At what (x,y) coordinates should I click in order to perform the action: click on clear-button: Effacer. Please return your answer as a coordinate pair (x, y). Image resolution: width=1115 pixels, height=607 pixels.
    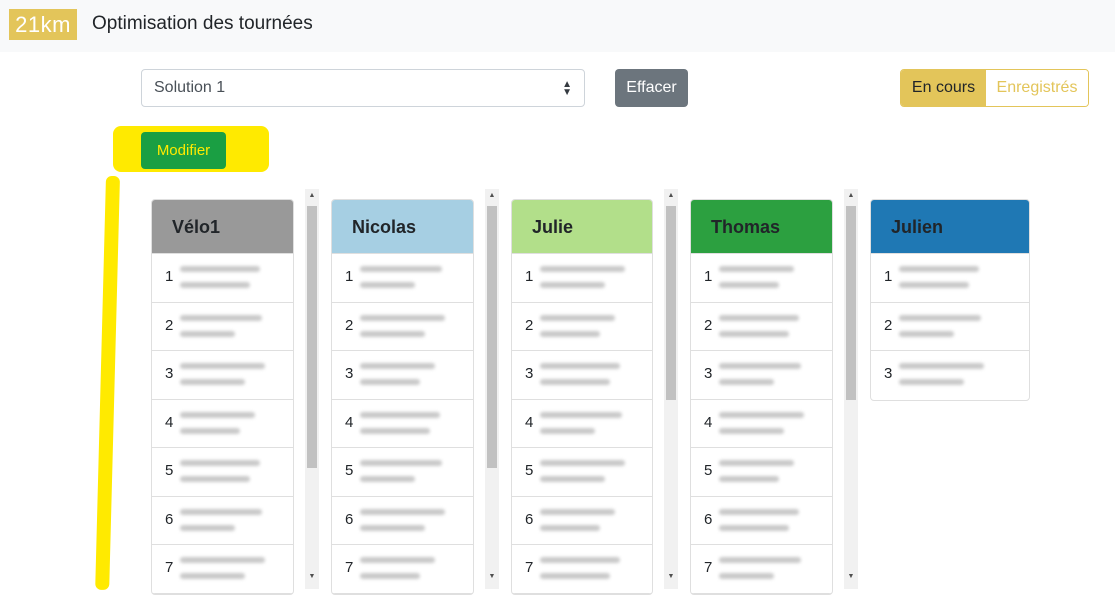
    Looking at the image, I should click on (651, 88).